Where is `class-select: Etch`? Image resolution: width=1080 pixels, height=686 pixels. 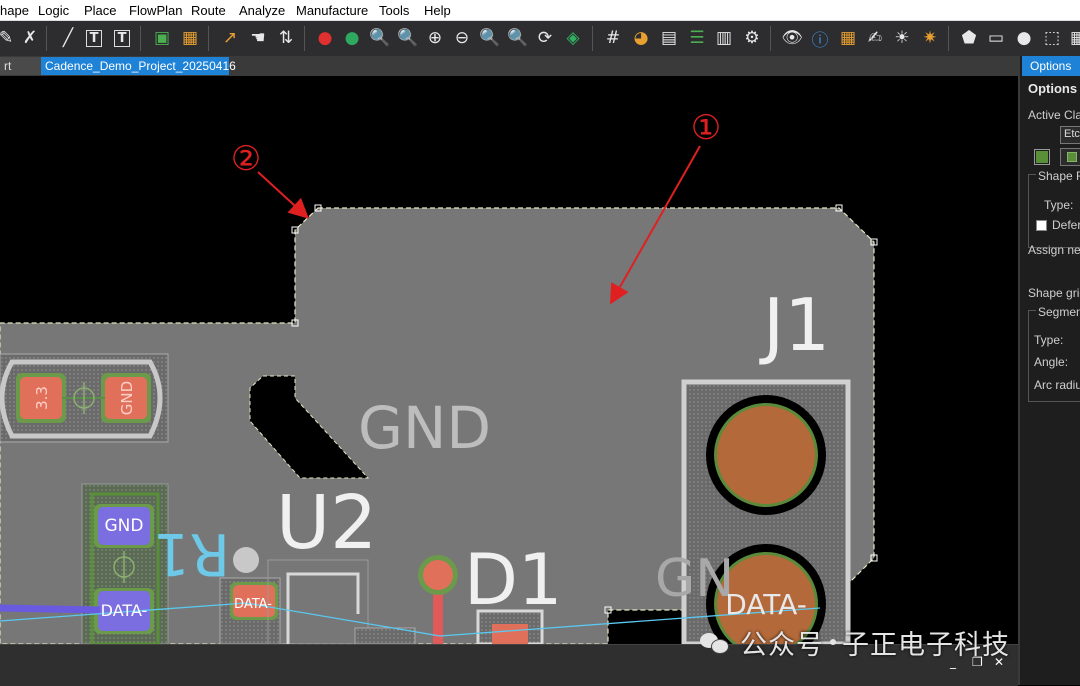
class-select: Etch is located at coordinates (1070, 135).